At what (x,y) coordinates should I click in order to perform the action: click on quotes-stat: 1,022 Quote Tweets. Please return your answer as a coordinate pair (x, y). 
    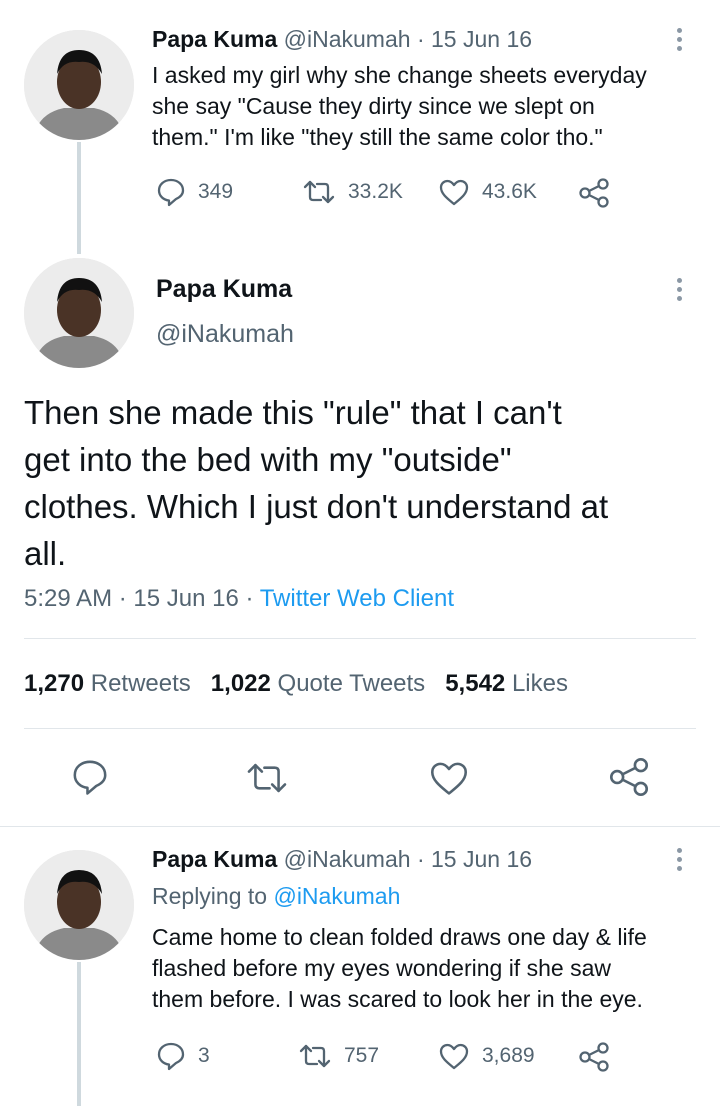
    Looking at the image, I should click on (318, 683).